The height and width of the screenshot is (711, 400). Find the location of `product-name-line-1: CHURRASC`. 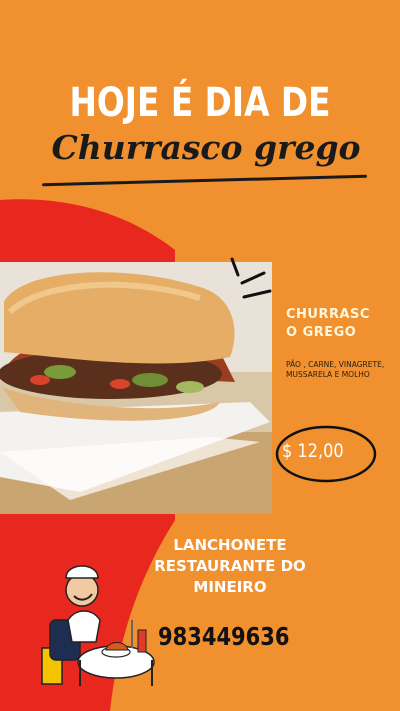

product-name-line-1: CHURRASC is located at coordinates (328, 314).